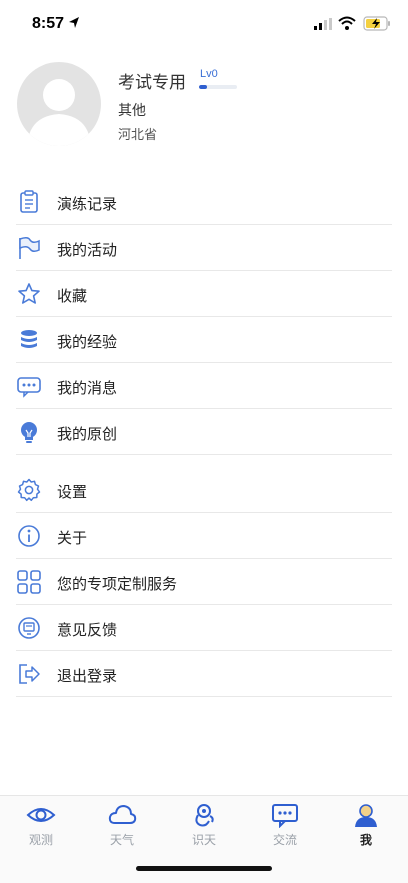  What do you see at coordinates (204, 815) in the screenshot?
I see `recognize-icon` at bounding box center [204, 815].